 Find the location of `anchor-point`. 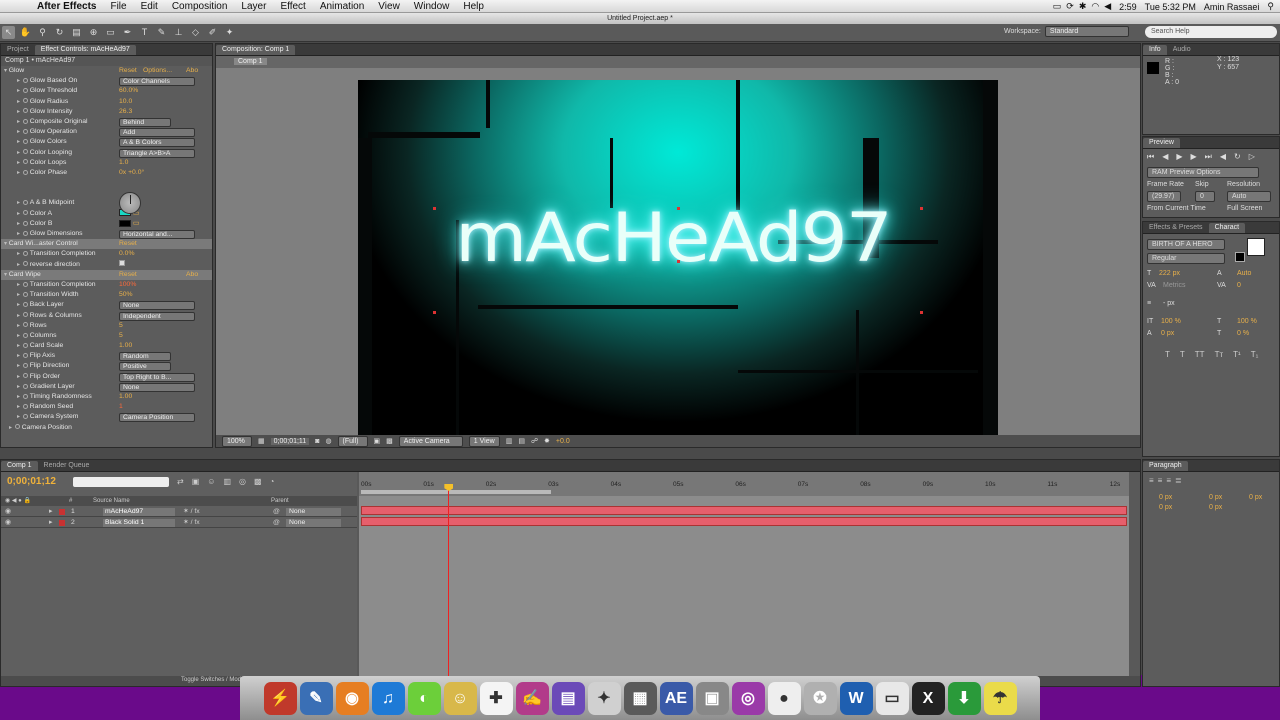

anchor-point is located at coordinates (678, 261).